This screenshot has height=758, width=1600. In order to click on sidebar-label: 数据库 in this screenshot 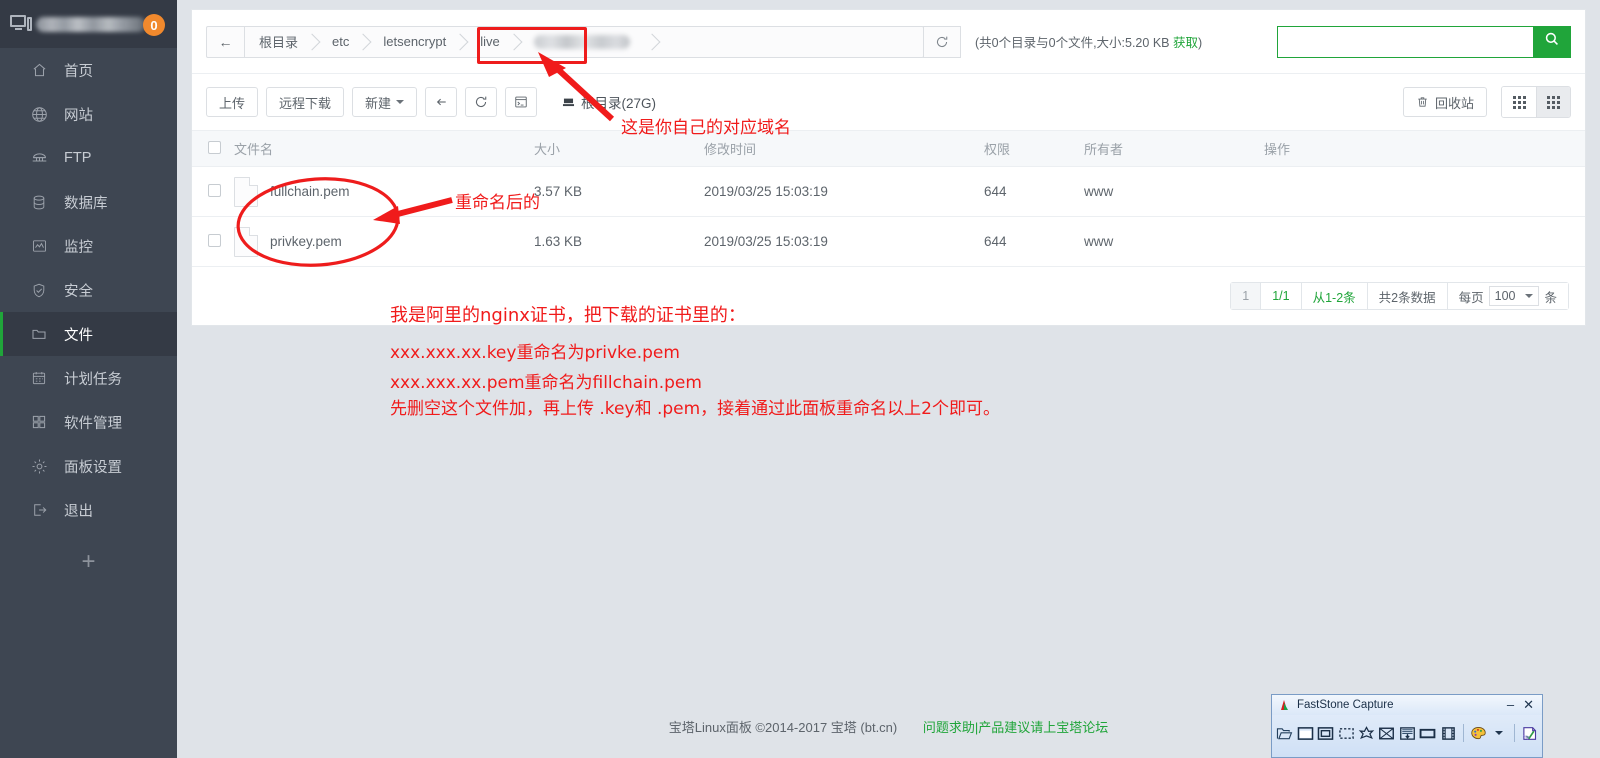, I will do `click(86, 203)`.